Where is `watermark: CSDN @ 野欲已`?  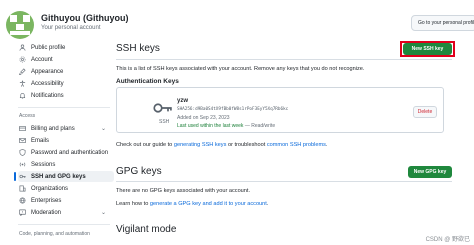 watermark: CSDN @ 野欲已 is located at coordinates (447, 240).